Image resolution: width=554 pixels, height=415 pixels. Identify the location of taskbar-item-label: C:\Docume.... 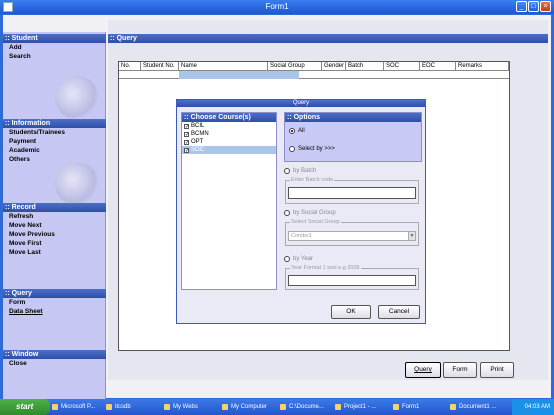
(307, 407).